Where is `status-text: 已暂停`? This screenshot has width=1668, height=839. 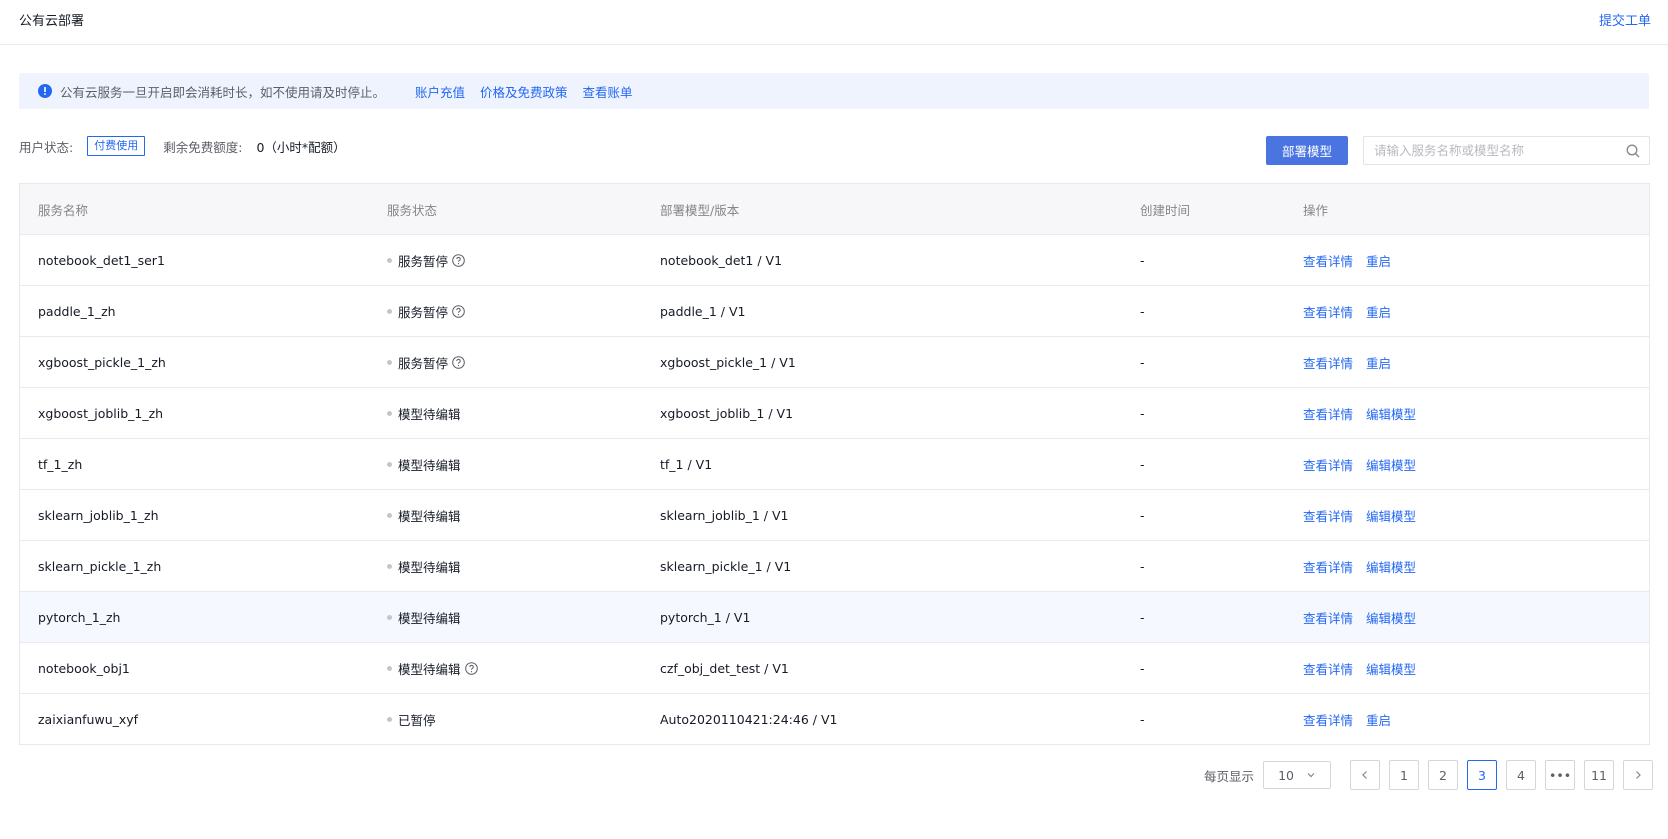
status-text: 已暂停 is located at coordinates (417, 720).